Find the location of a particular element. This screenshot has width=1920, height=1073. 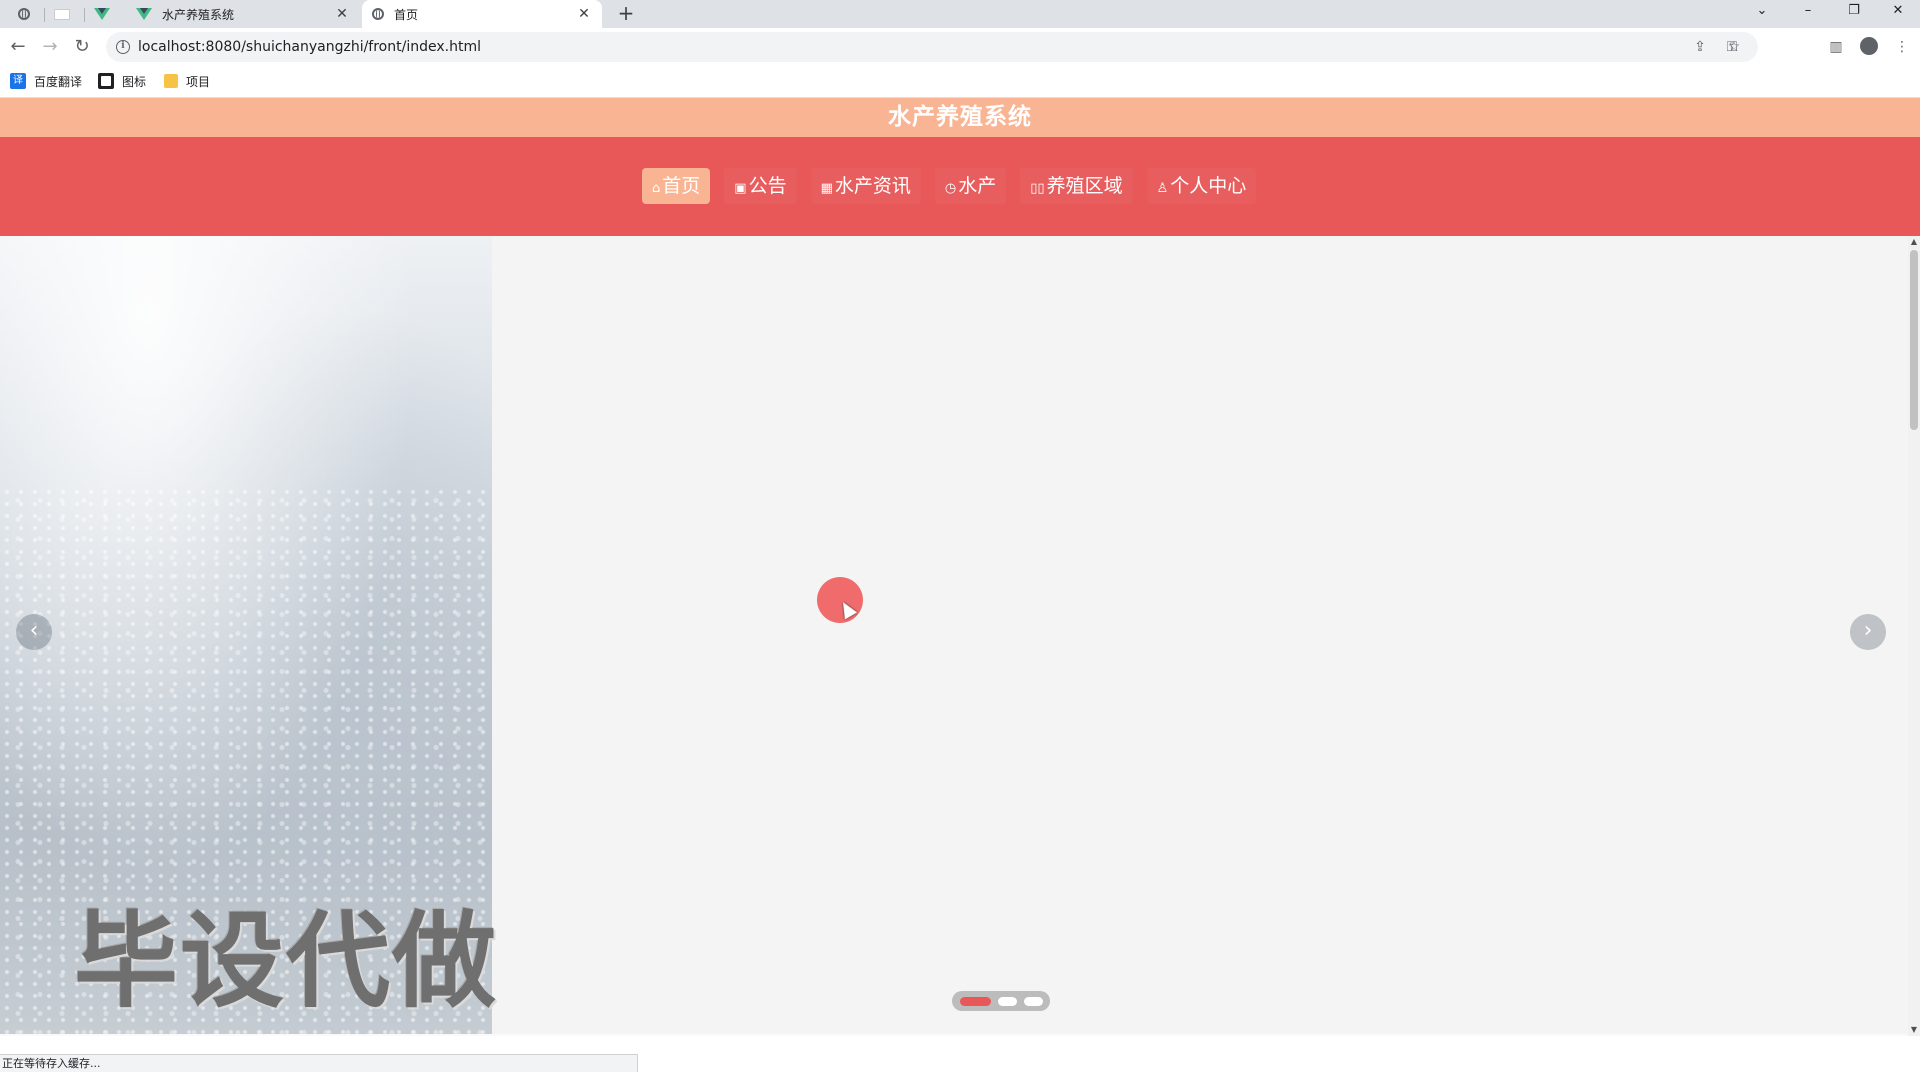

info-icon: i is located at coordinates (123, 47).